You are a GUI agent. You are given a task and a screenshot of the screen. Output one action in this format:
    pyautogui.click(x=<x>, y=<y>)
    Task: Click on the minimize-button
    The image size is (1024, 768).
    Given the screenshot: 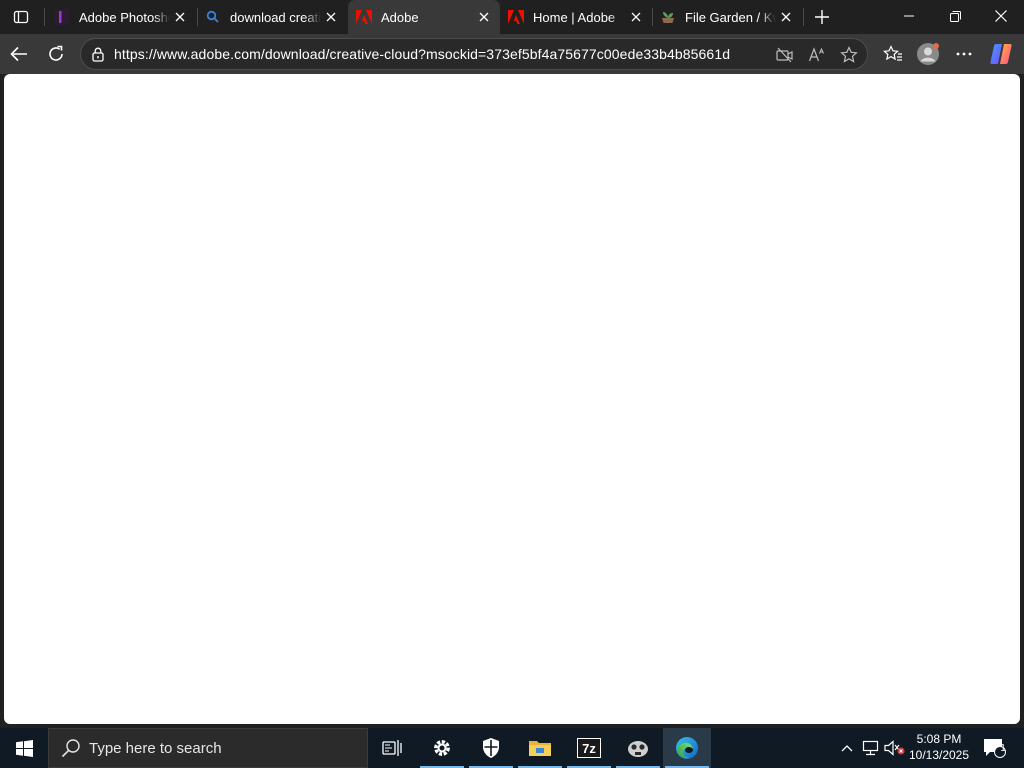 What is the action you would take?
    pyautogui.click(x=909, y=16)
    